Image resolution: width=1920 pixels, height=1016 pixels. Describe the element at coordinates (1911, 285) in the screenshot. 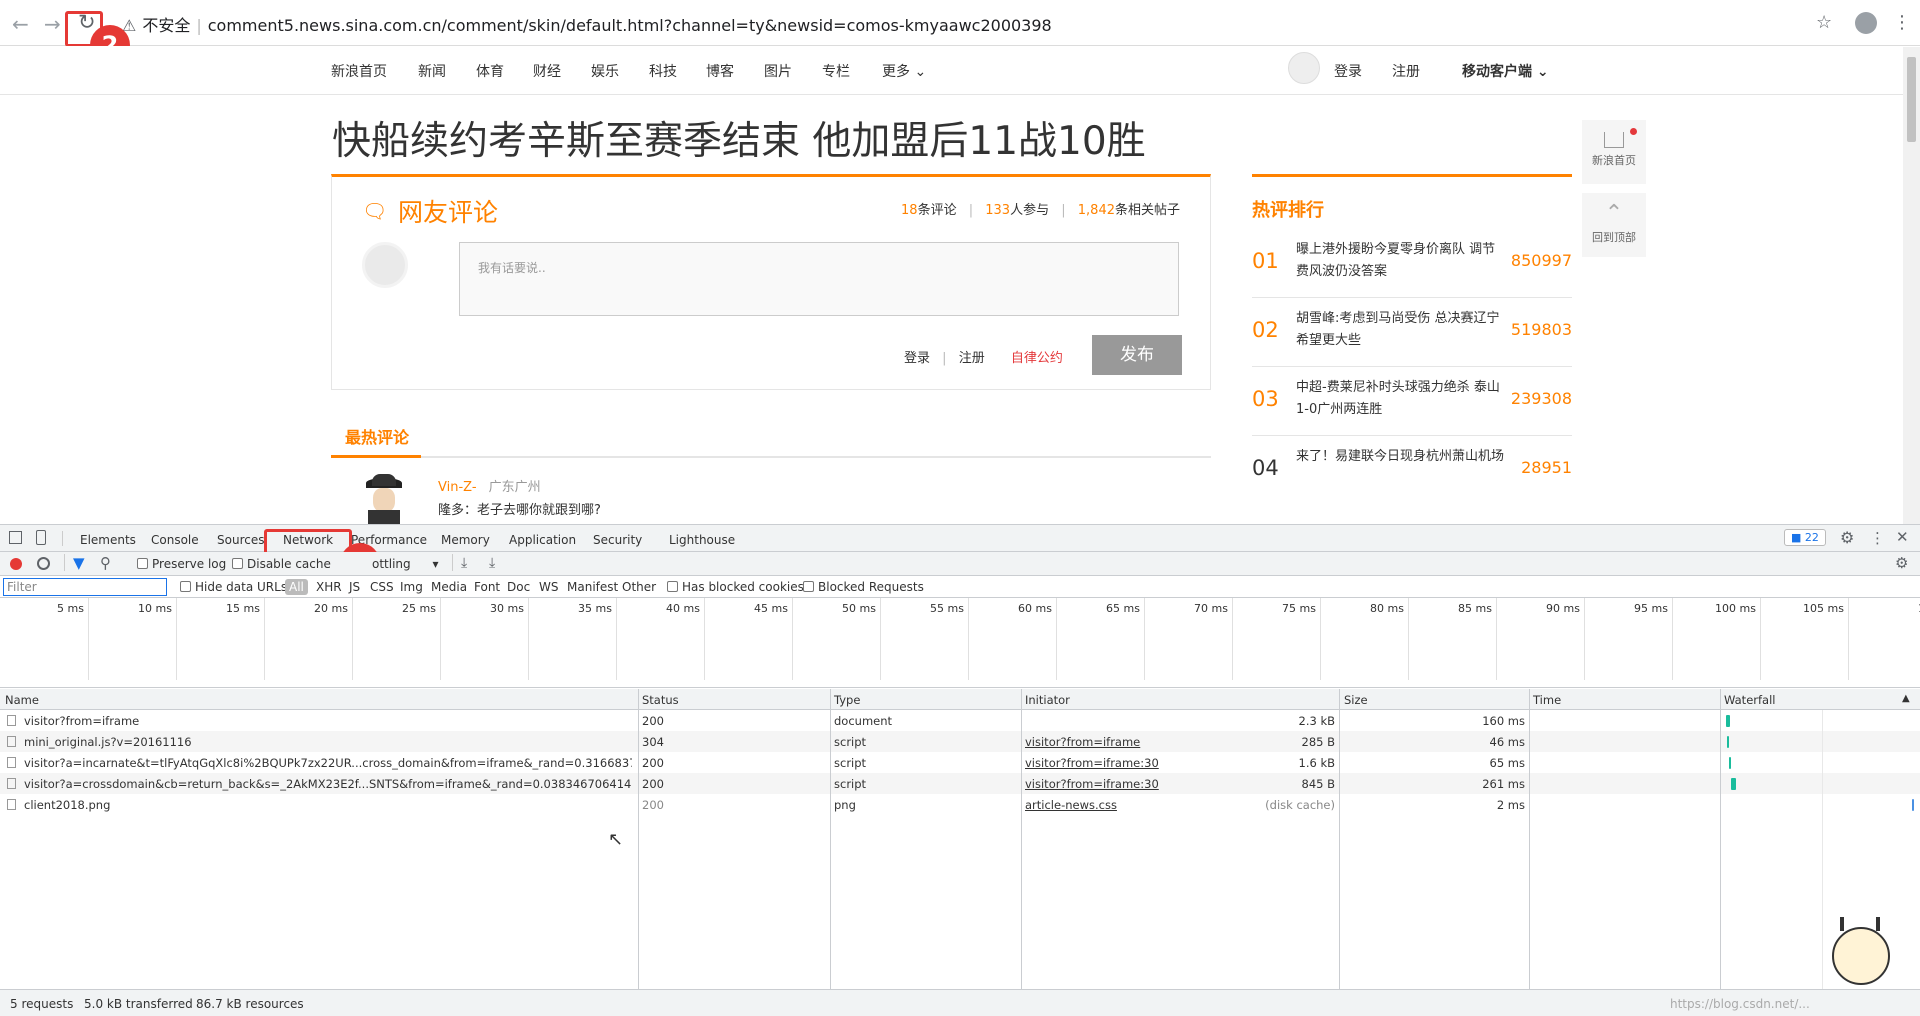

I see `page-scrollbar` at that location.